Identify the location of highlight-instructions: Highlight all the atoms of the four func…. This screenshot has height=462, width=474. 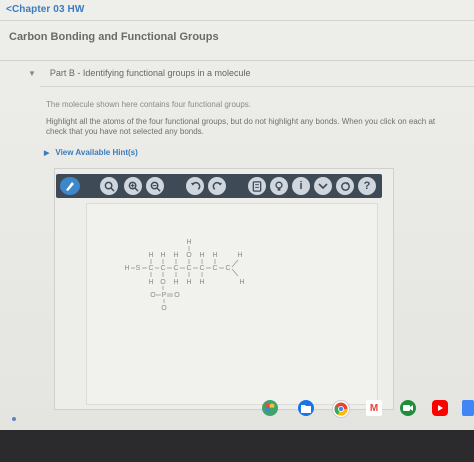
(259, 127).